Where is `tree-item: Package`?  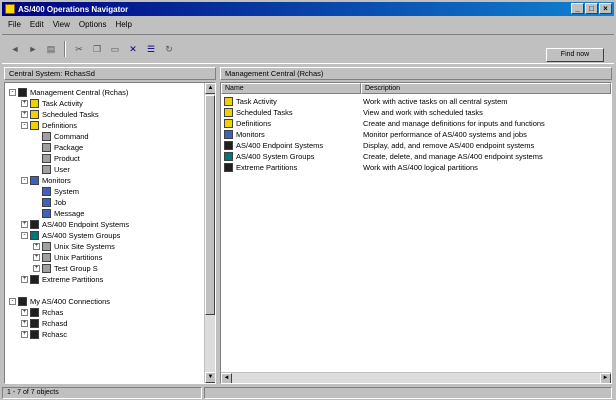
tree-item: Package is located at coordinates (105, 147).